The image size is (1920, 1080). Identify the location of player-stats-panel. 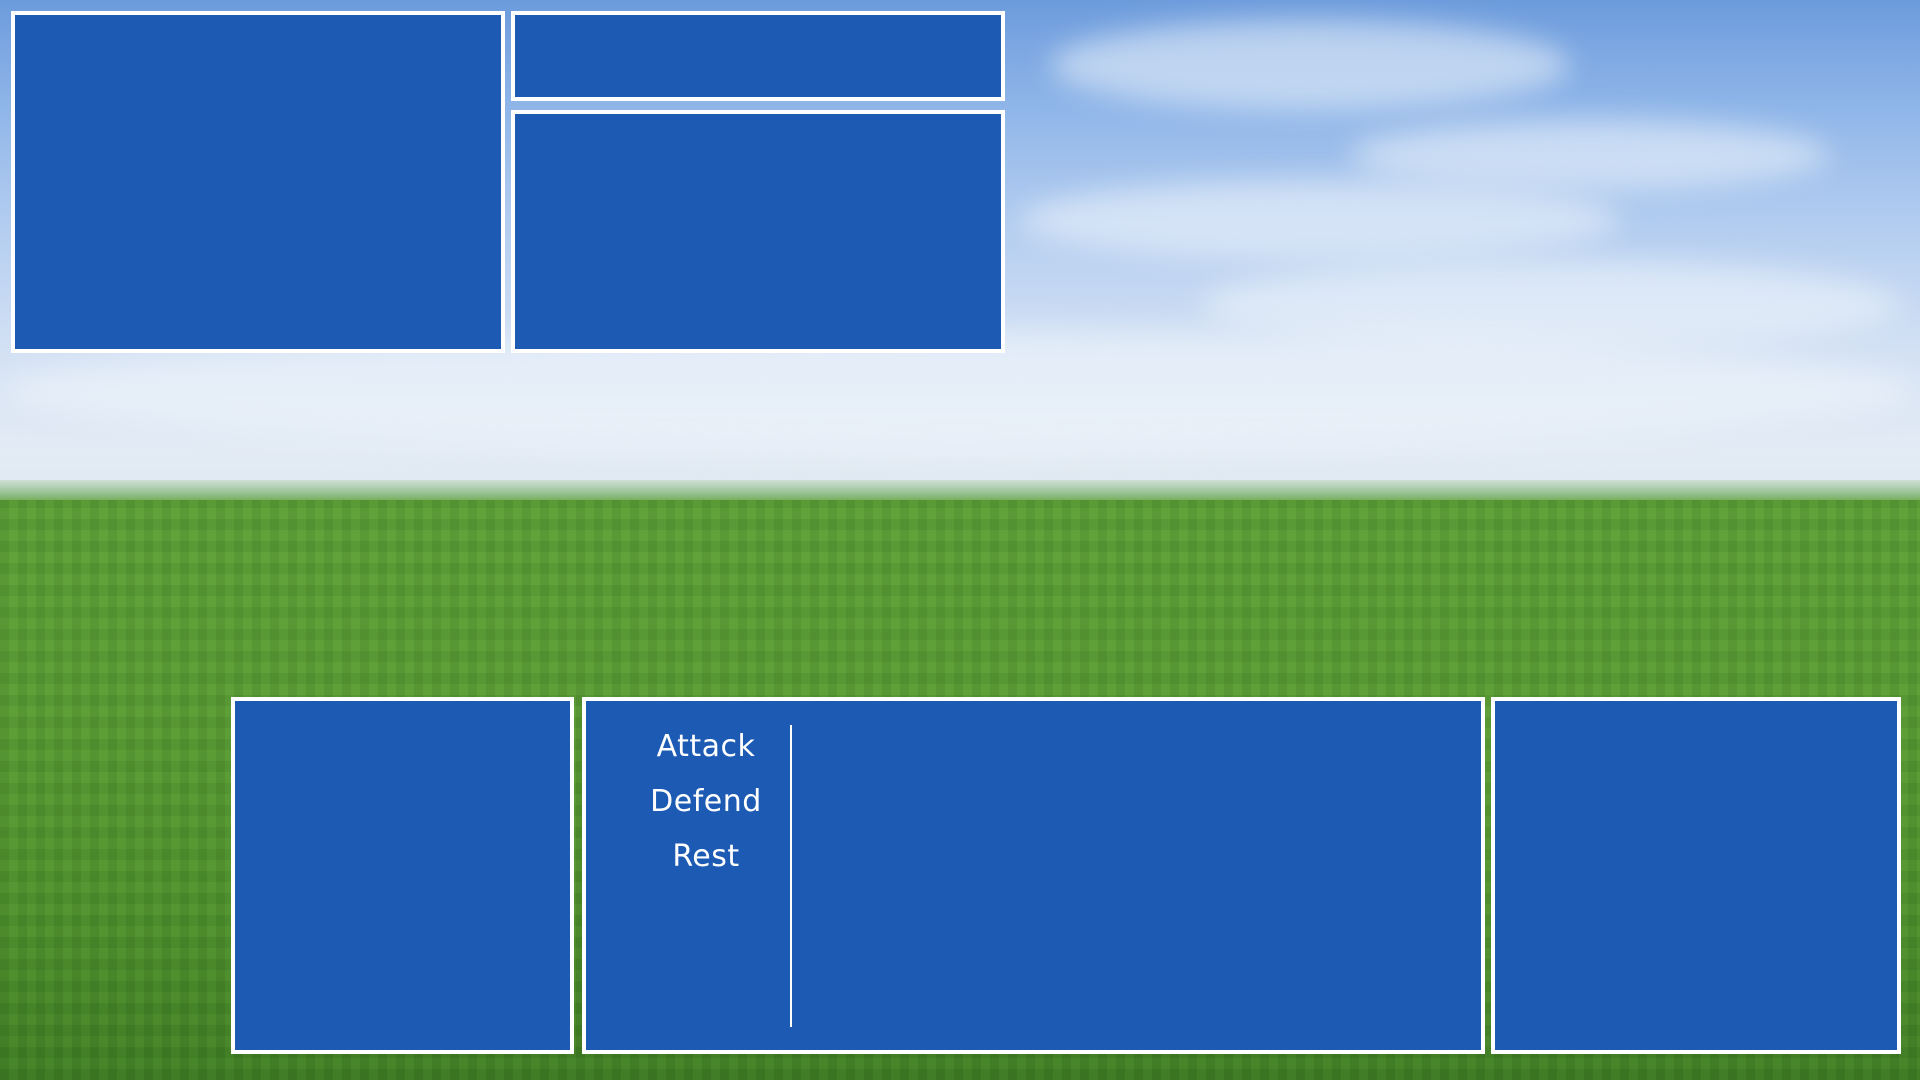
(1696, 875).